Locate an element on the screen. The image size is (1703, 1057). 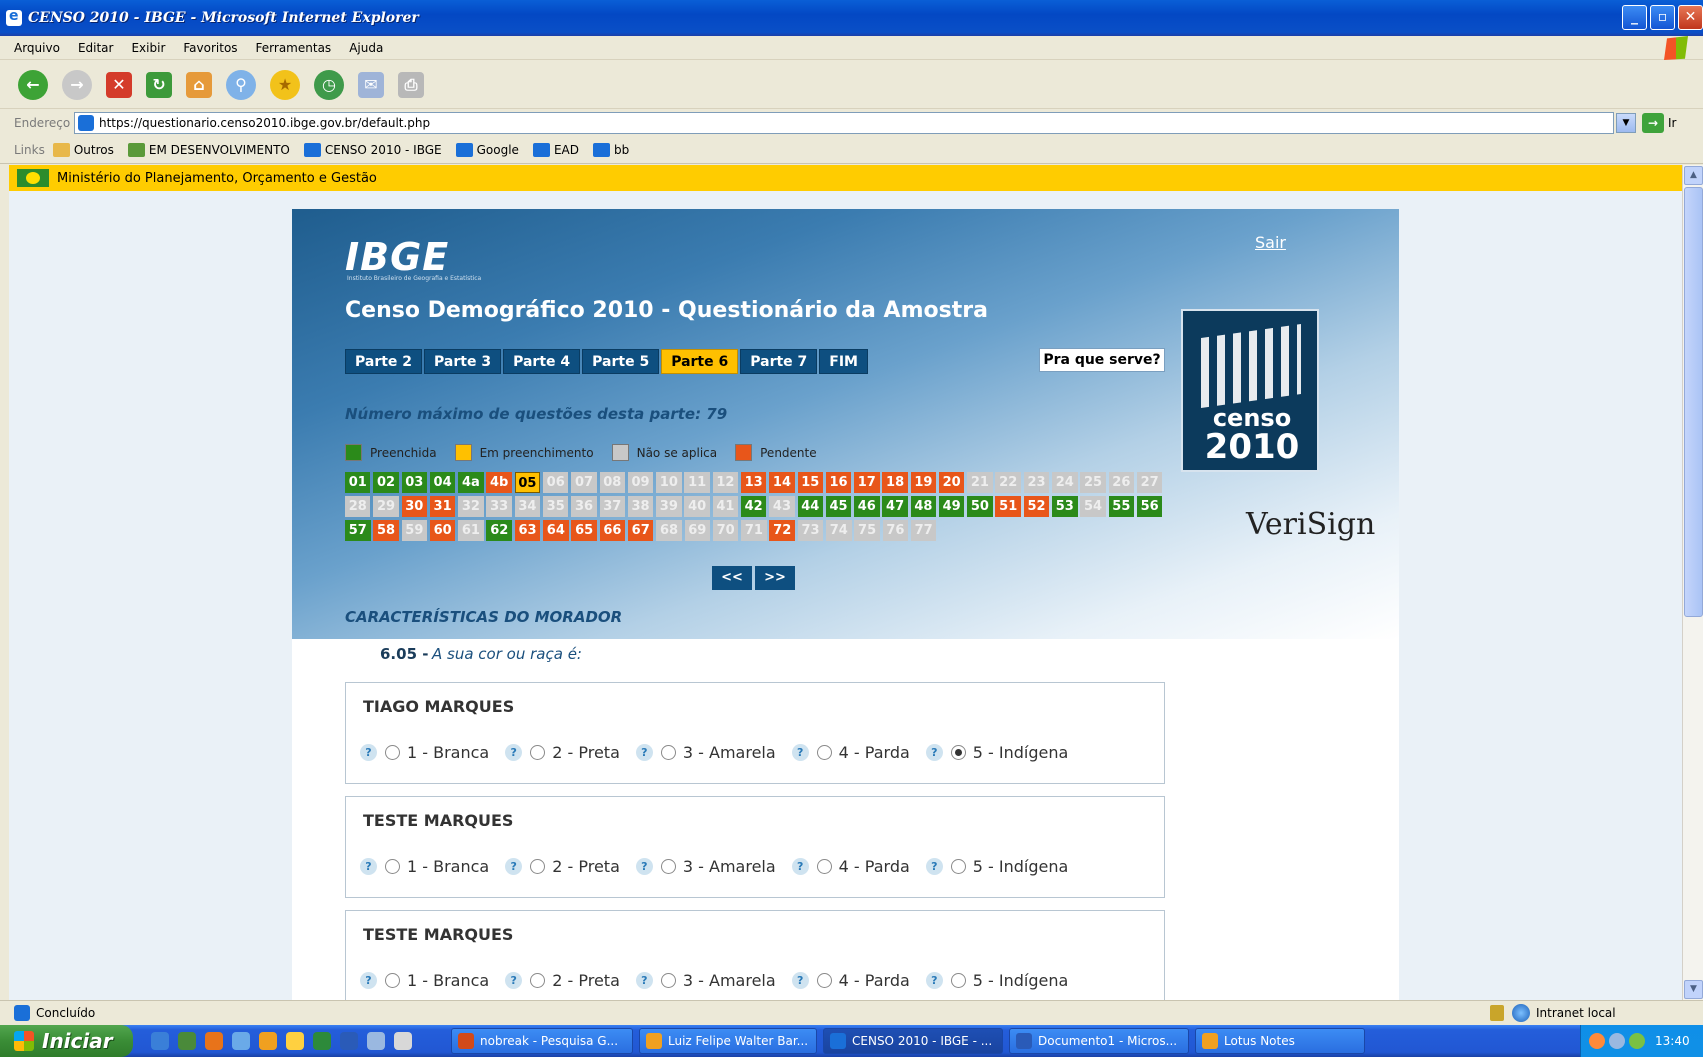
question-cell: 50 is located at coordinates (980, 506).